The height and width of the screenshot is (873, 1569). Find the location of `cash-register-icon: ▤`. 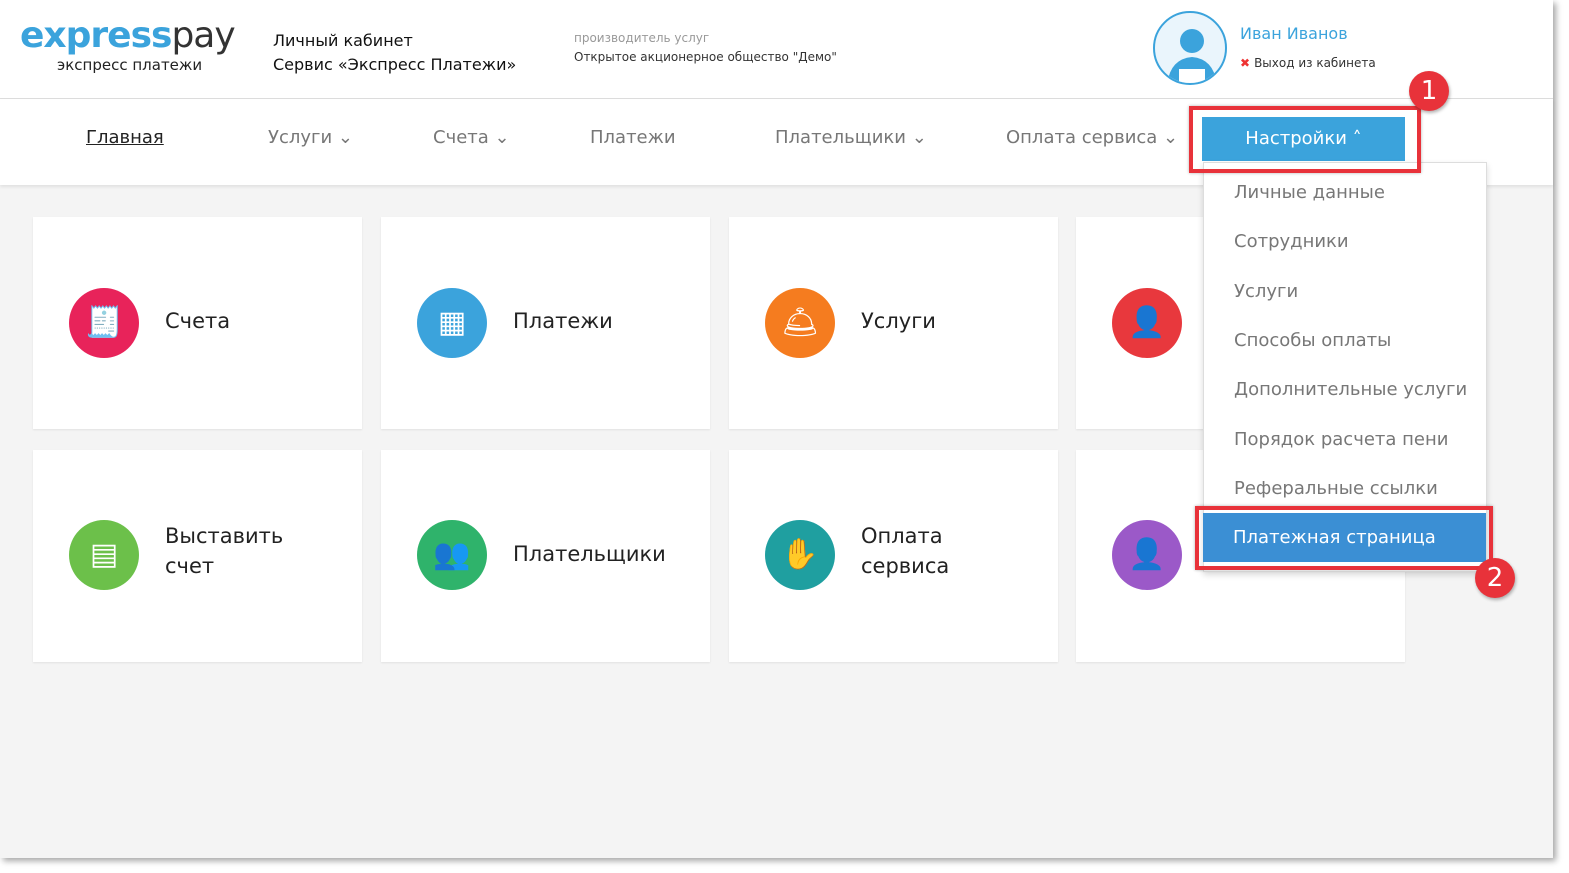

cash-register-icon: ▤ is located at coordinates (104, 555).